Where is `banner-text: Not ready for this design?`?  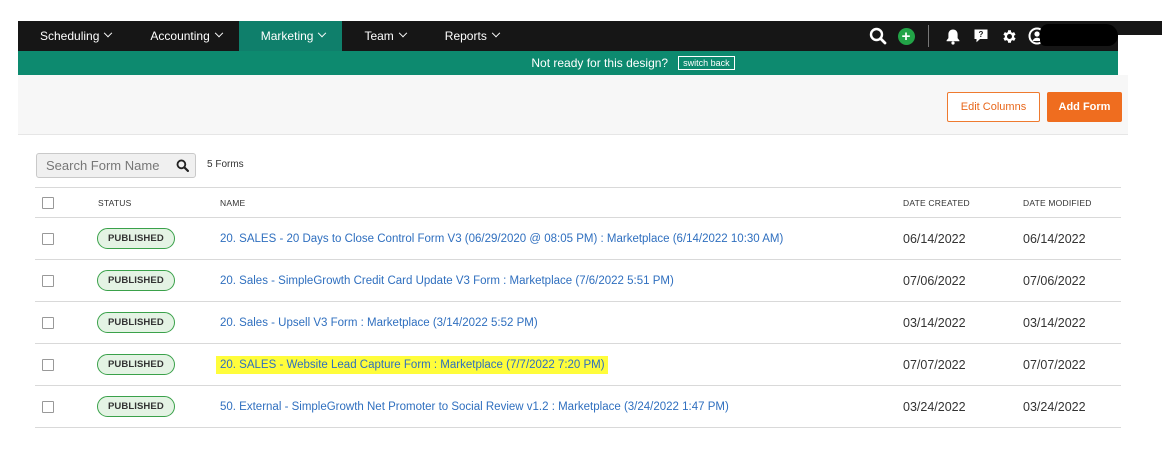 banner-text: Not ready for this design? is located at coordinates (600, 63).